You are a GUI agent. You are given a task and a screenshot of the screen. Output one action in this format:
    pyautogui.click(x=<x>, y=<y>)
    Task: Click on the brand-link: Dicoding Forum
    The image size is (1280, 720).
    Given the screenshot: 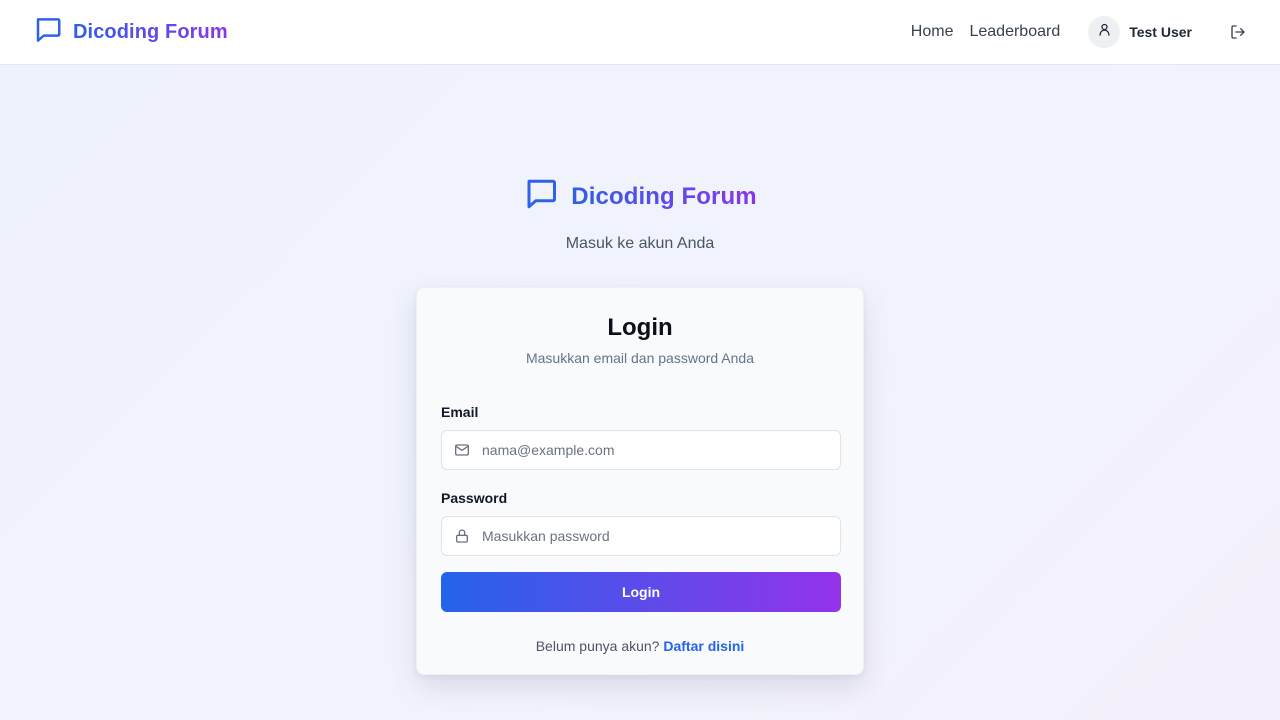 What is the action you would take?
    pyautogui.click(x=130, y=32)
    